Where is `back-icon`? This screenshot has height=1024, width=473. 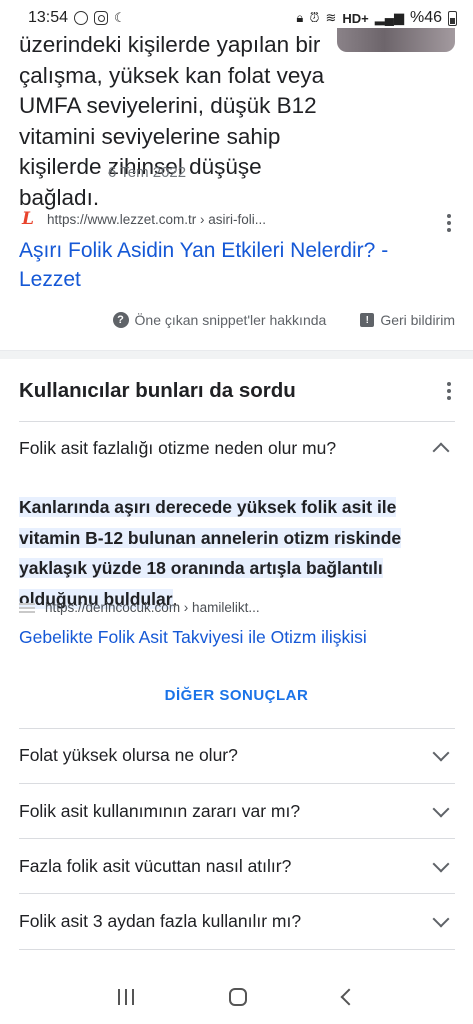
back-icon is located at coordinates (349, 997).